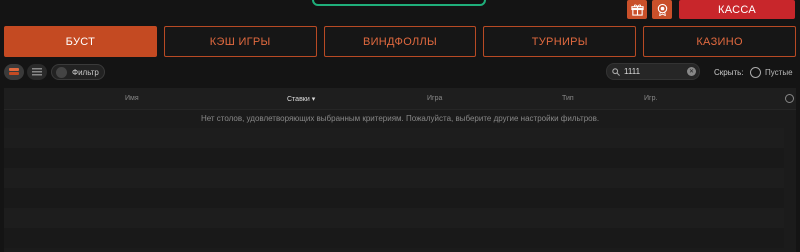 This screenshot has width=800, height=252. Describe the element at coordinates (400, 99) in the screenshot. I see `table-header: Имя Ставки ▾ Игра Тип Игр.` at that location.